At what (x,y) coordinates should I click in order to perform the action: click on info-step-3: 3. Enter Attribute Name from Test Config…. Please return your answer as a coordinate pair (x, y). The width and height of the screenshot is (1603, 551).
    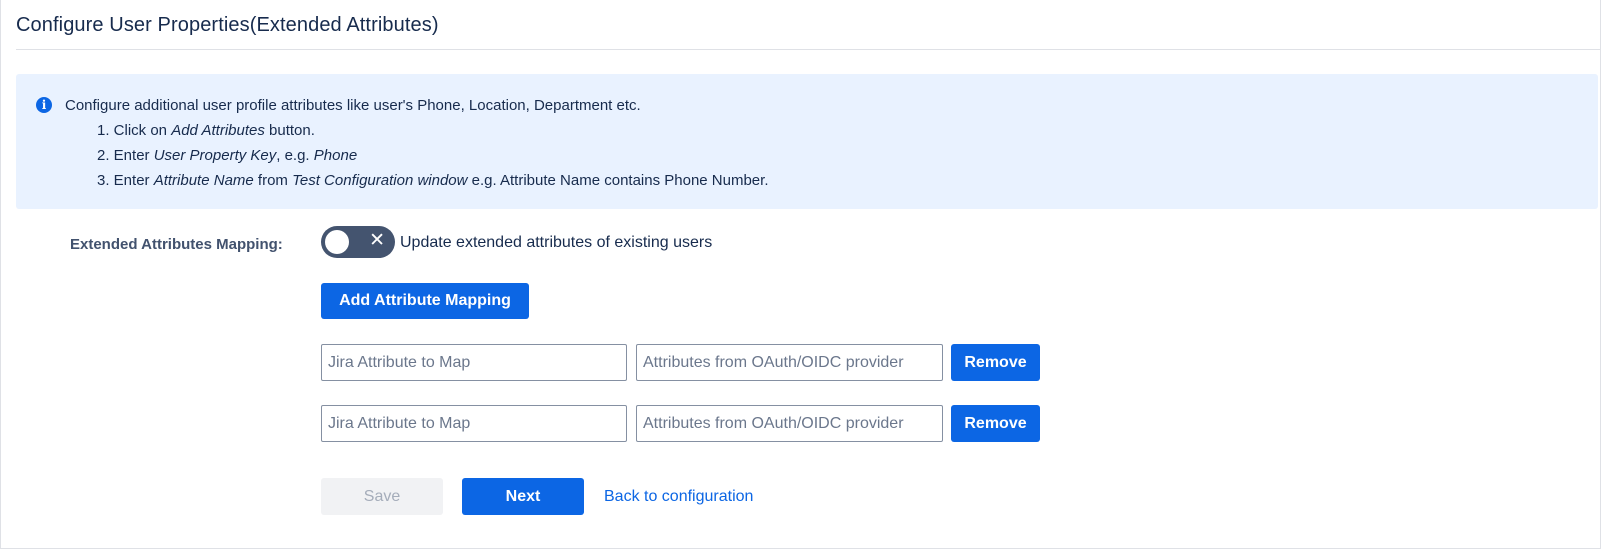
    Looking at the image, I should click on (433, 180).